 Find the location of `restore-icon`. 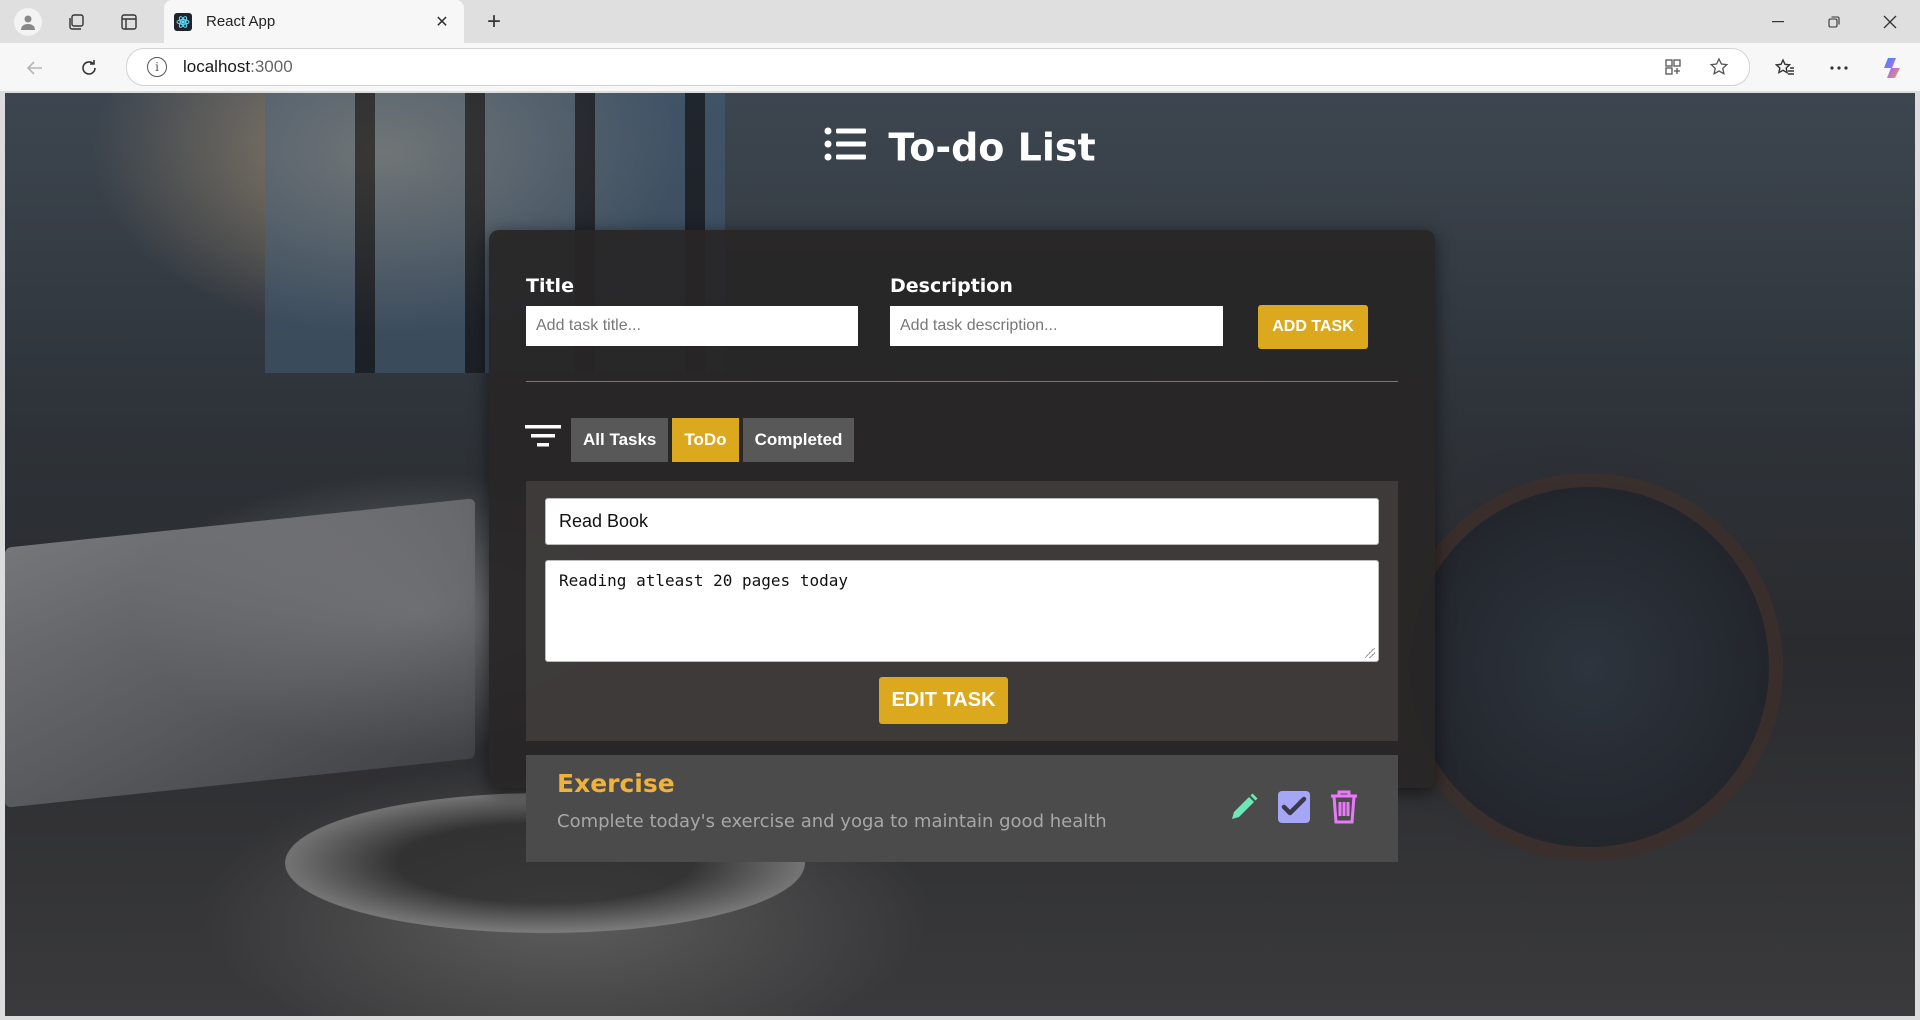

restore-icon is located at coordinates (1834, 21).